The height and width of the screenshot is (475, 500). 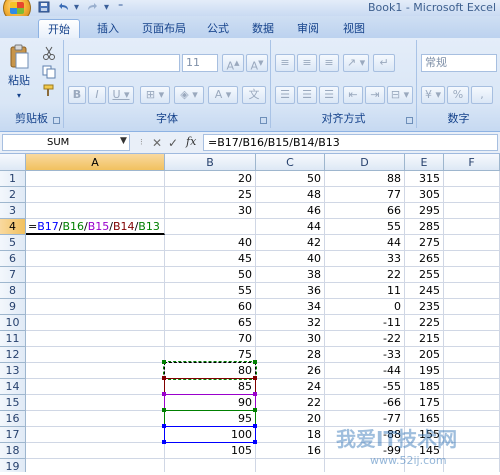 What do you see at coordinates (365, 387) in the screenshot?
I see `cell-d14: -55` at bounding box center [365, 387].